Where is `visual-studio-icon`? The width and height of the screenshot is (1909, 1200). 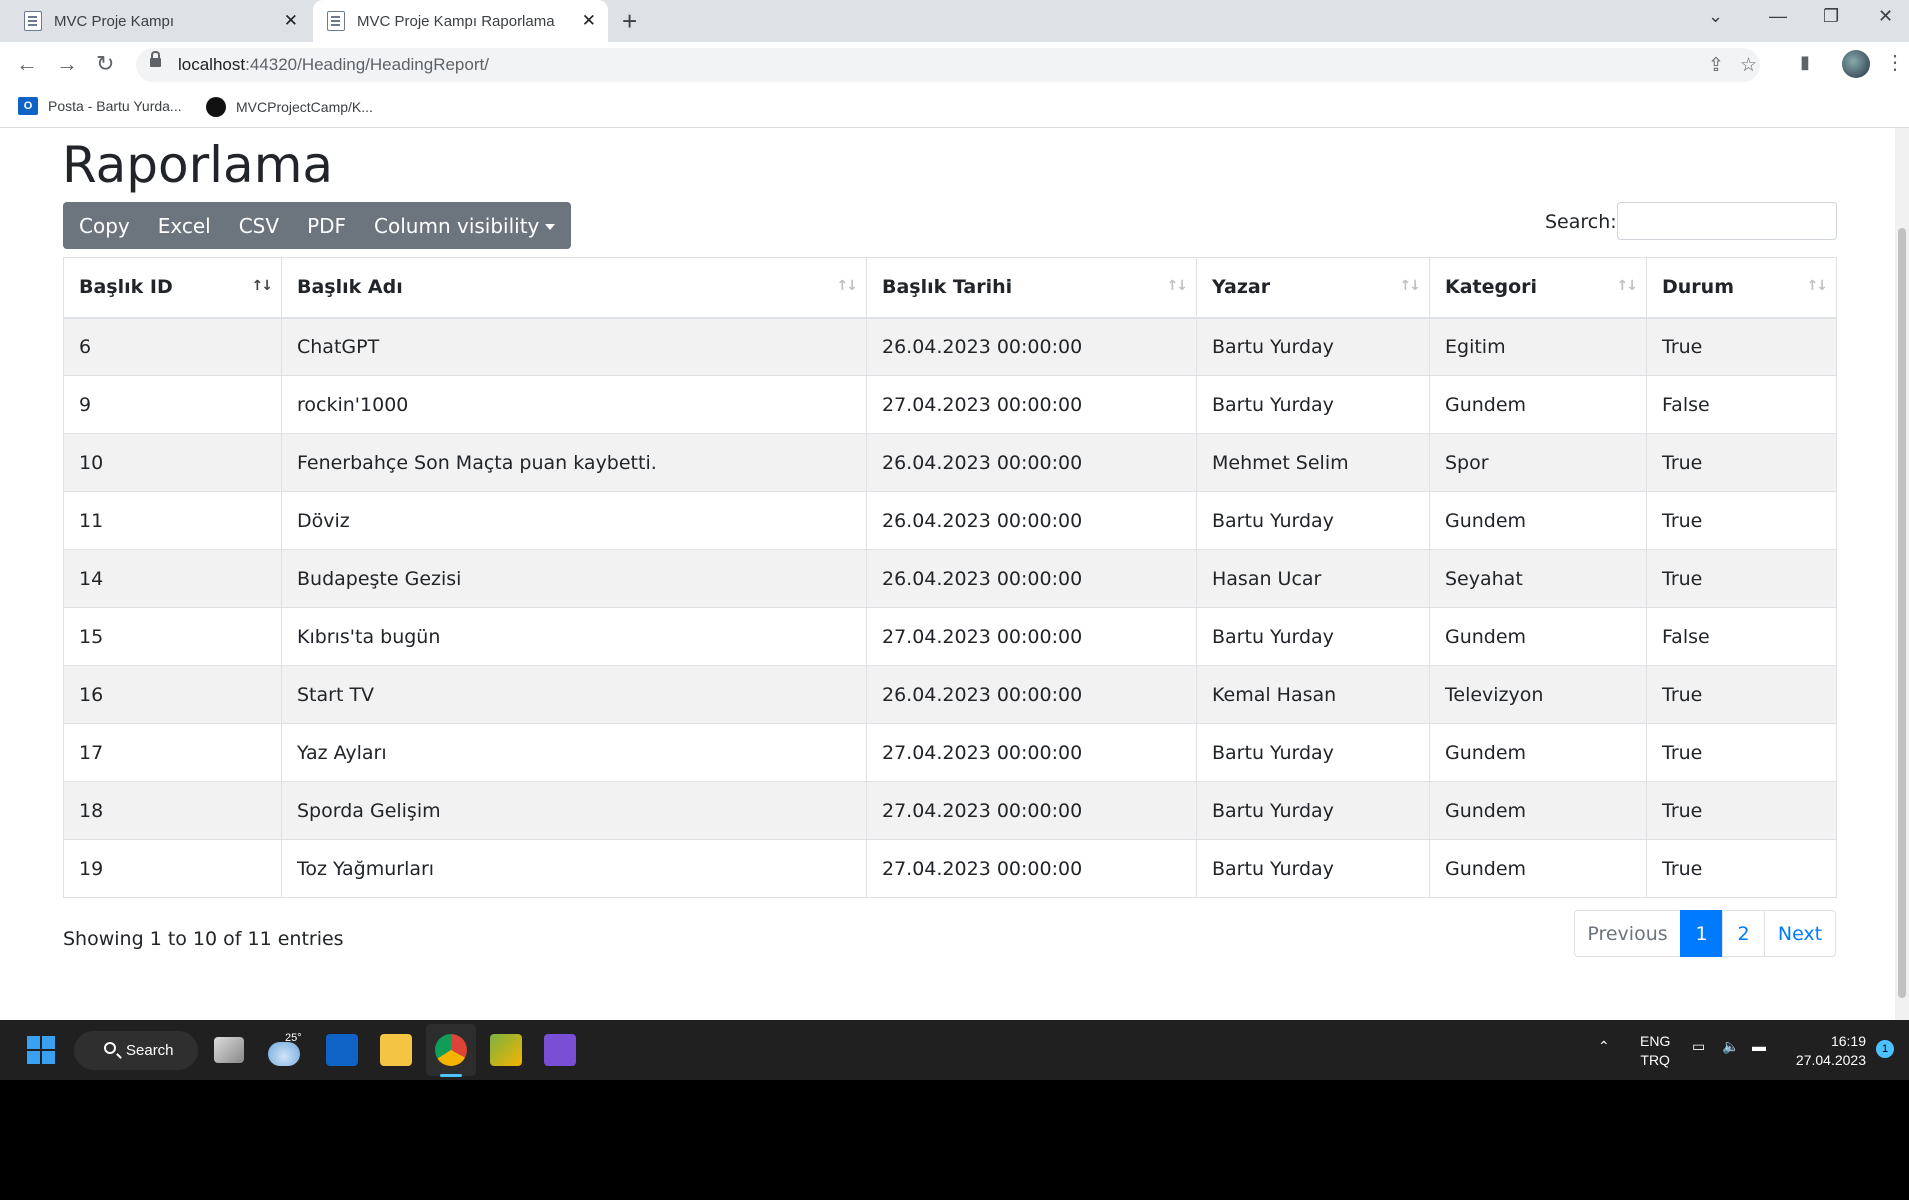
visual-studio-icon is located at coordinates (560, 1050).